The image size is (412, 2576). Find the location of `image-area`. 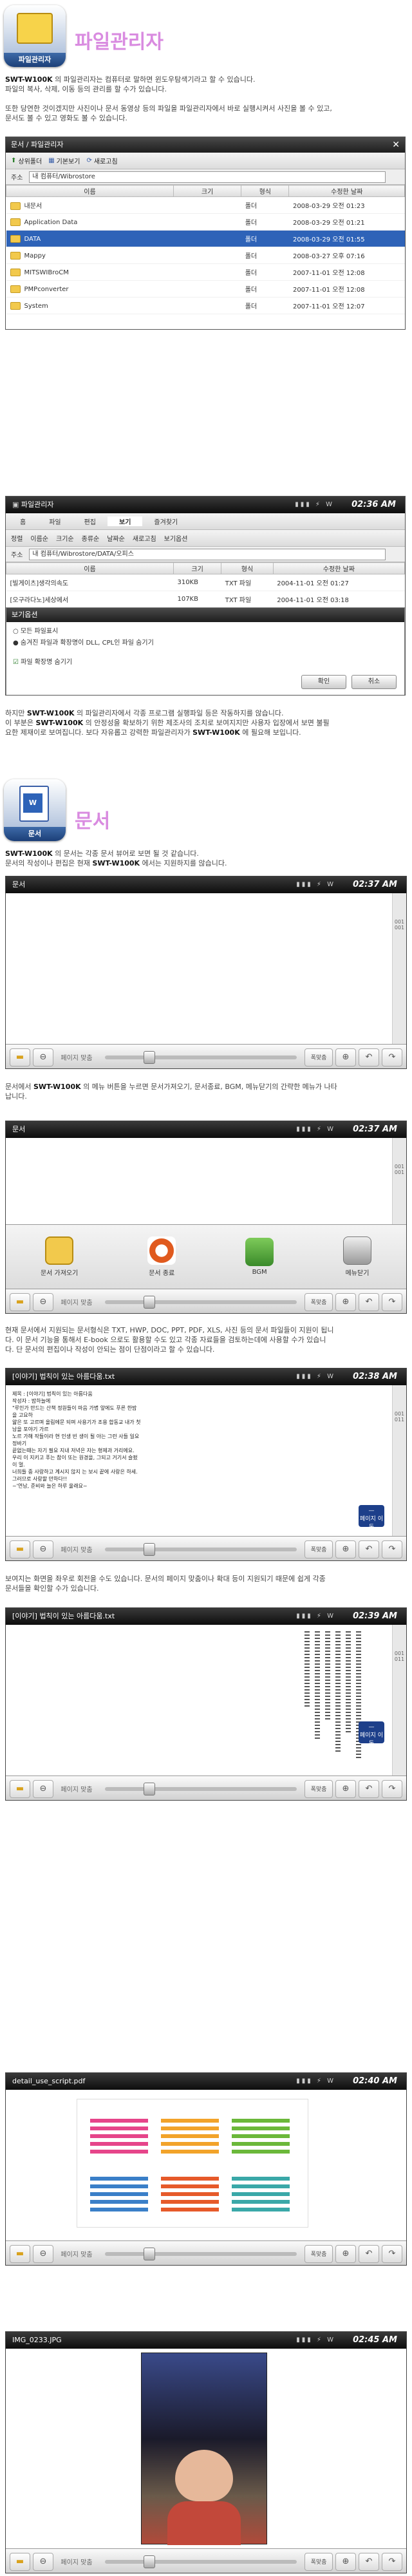

image-area is located at coordinates (206, 2448).